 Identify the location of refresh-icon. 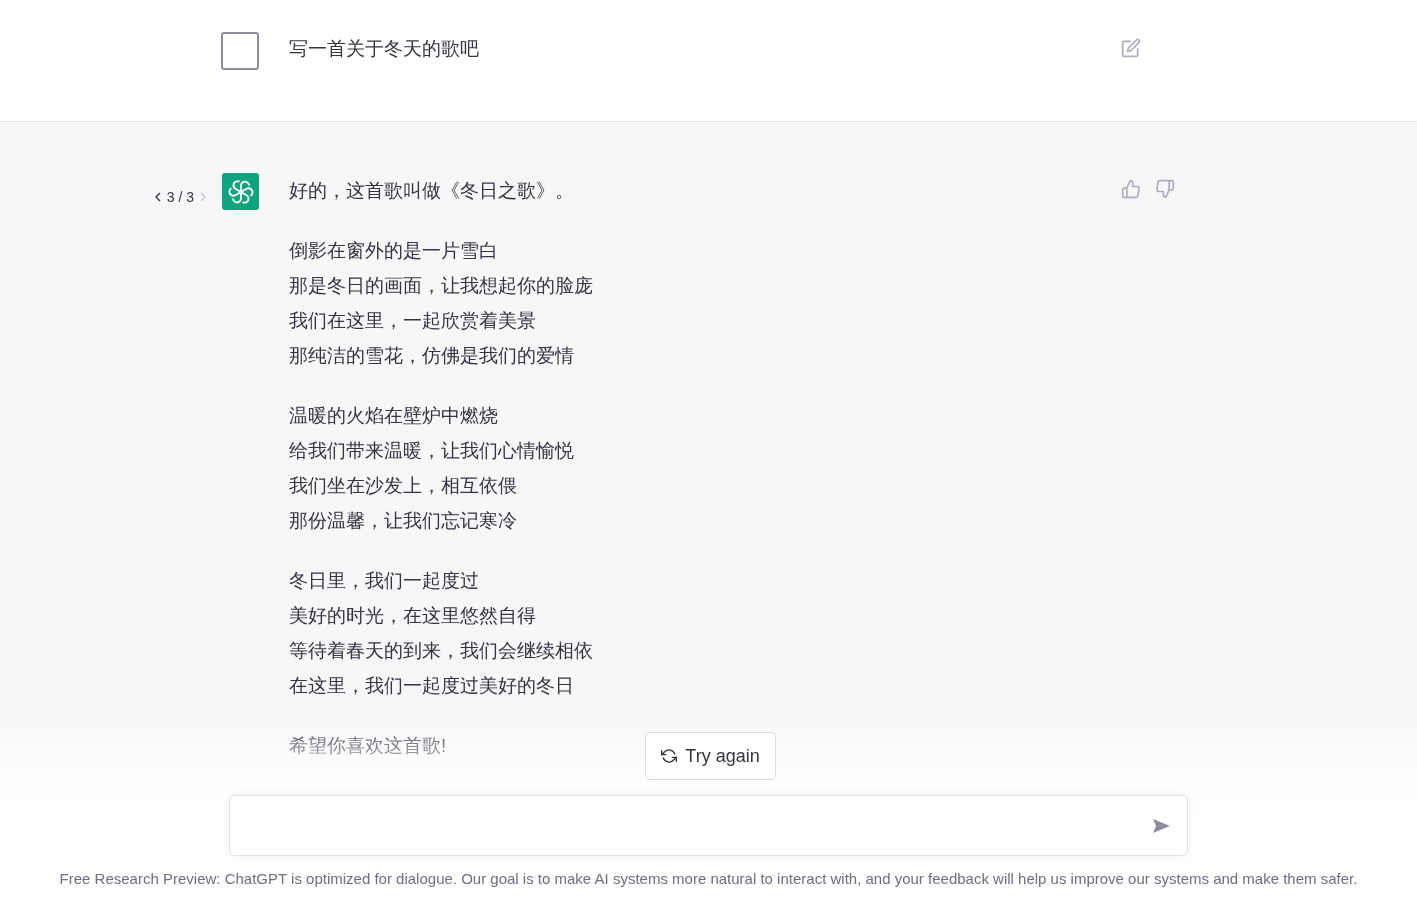
(669, 756).